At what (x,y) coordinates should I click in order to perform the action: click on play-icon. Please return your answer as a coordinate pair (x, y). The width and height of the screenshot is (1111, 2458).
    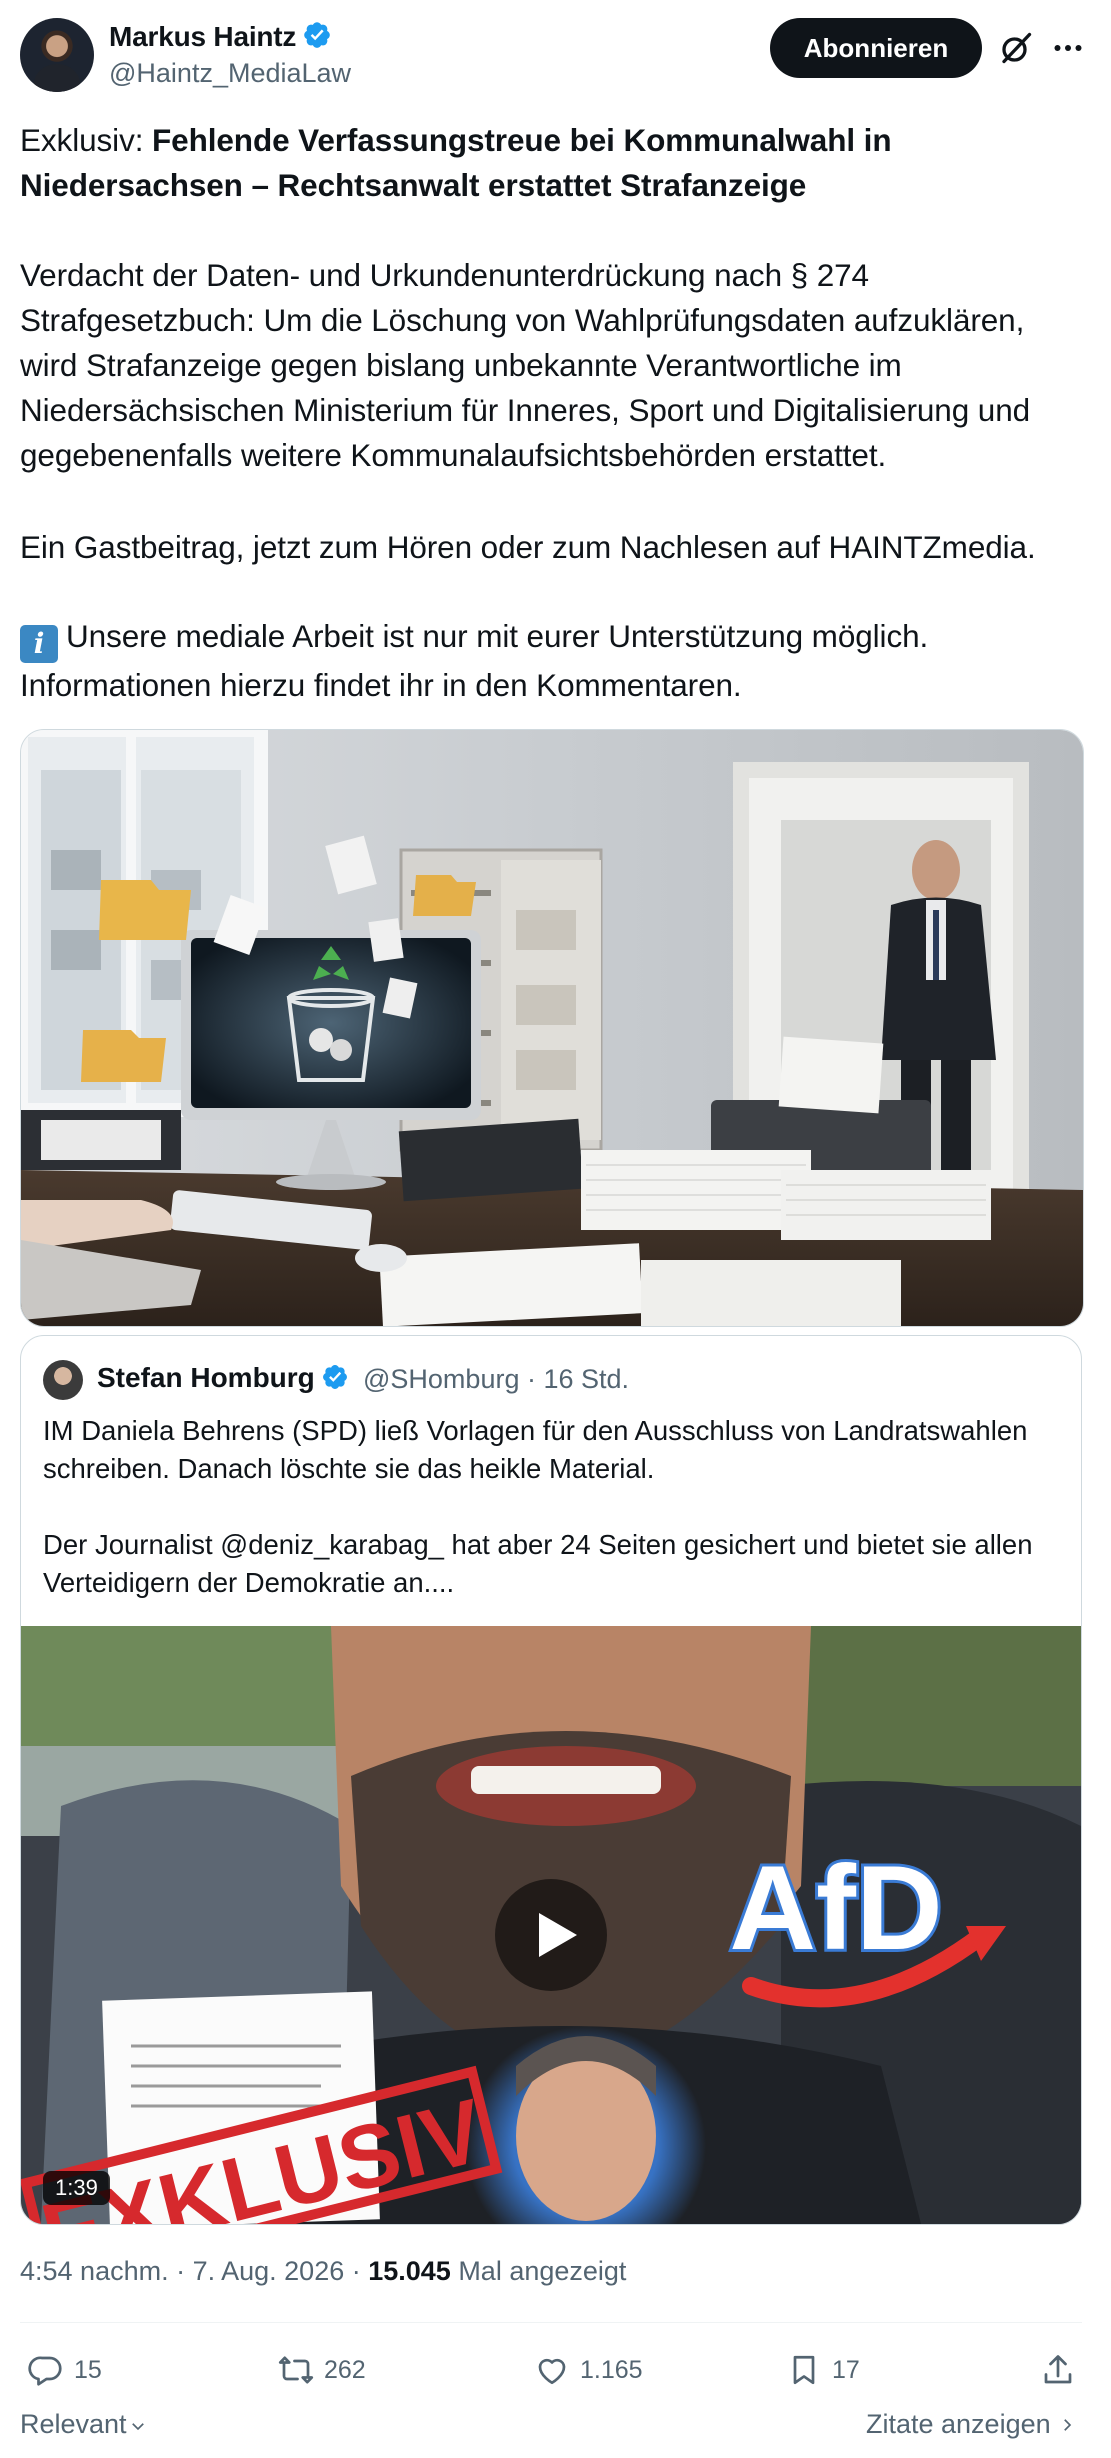
    Looking at the image, I should click on (558, 1935).